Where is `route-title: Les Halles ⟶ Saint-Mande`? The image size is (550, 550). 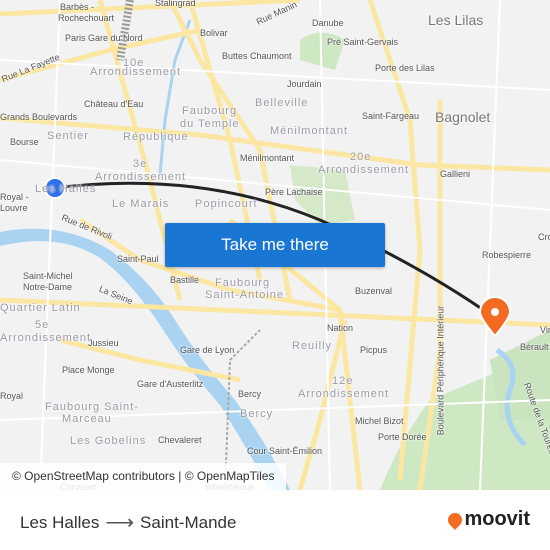 route-title: Les Halles ⟶ Saint-Mande is located at coordinates (128, 522).